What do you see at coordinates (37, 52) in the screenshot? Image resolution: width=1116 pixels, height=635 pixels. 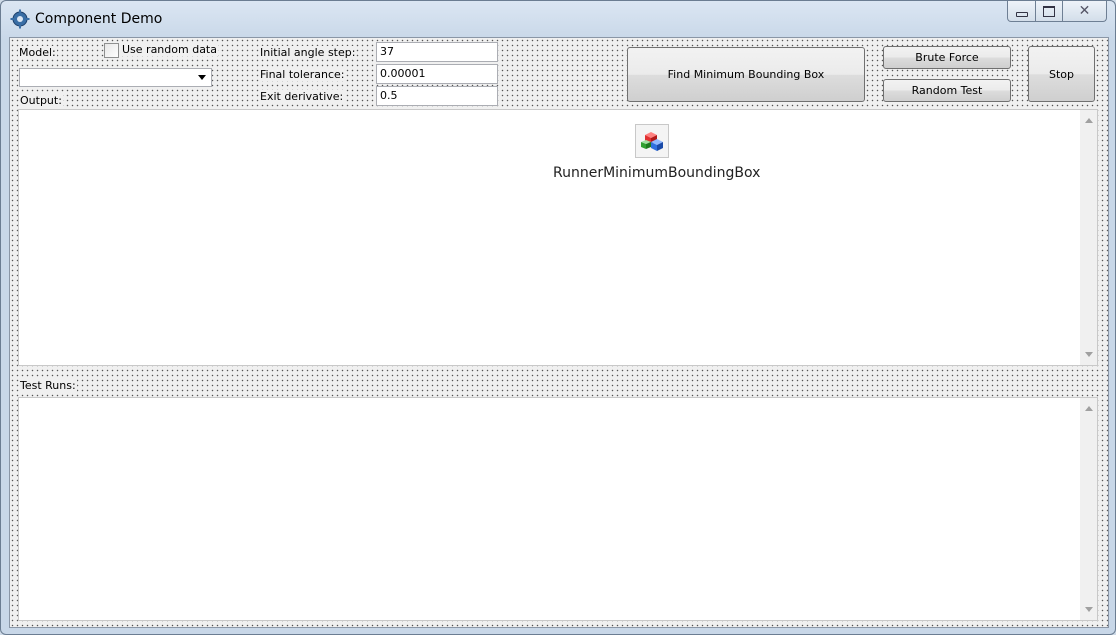 I see `model-label: Model:` at bounding box center [37, 52].